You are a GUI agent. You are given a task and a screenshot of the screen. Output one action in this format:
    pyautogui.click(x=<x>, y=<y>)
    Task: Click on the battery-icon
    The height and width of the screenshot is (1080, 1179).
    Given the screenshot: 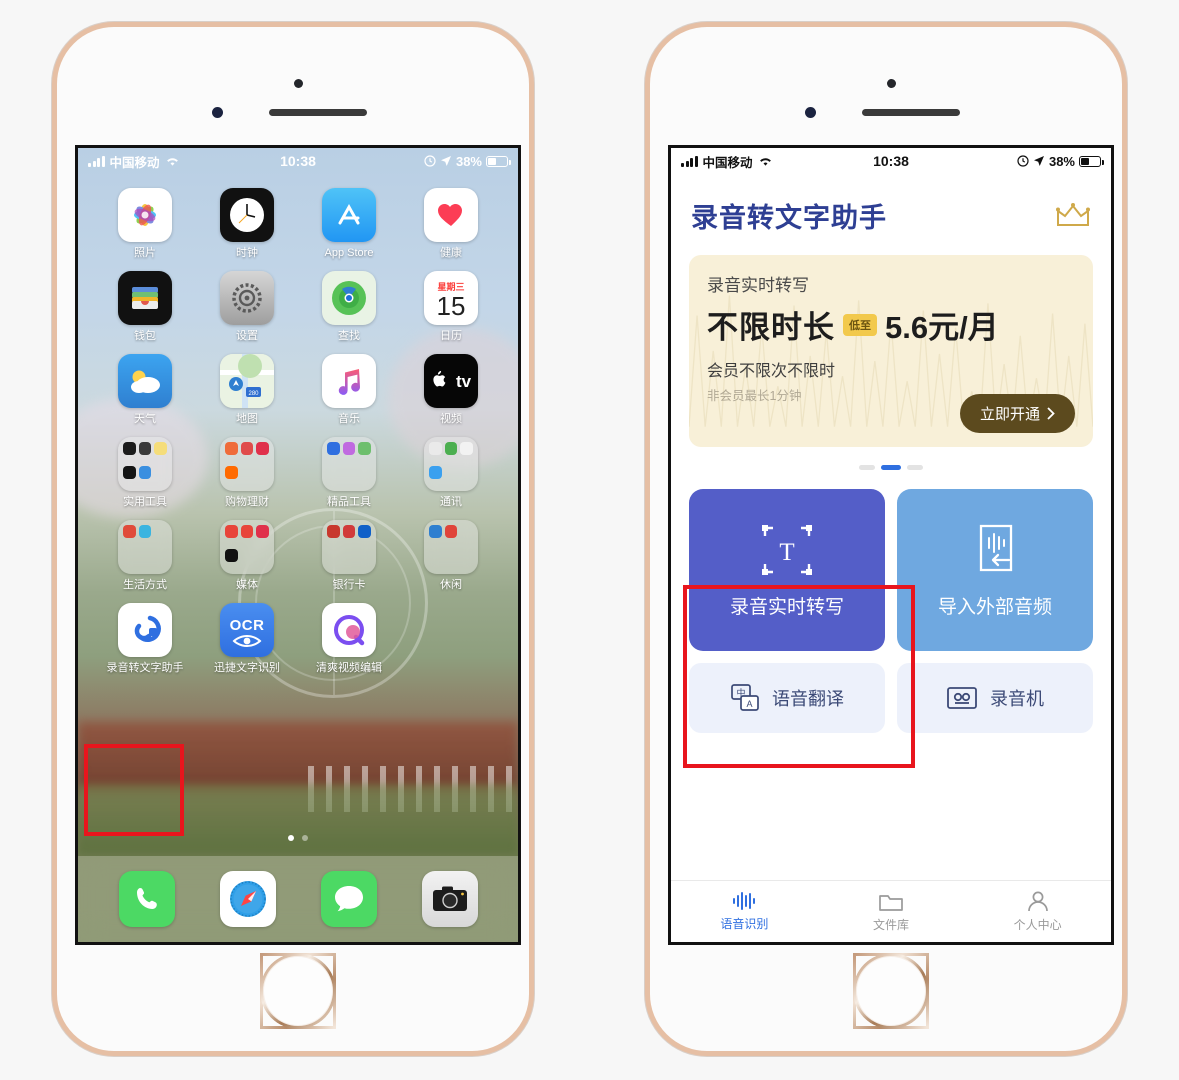 What is the action you would take?
    pyautogui.click(x=1091, y=161)
    